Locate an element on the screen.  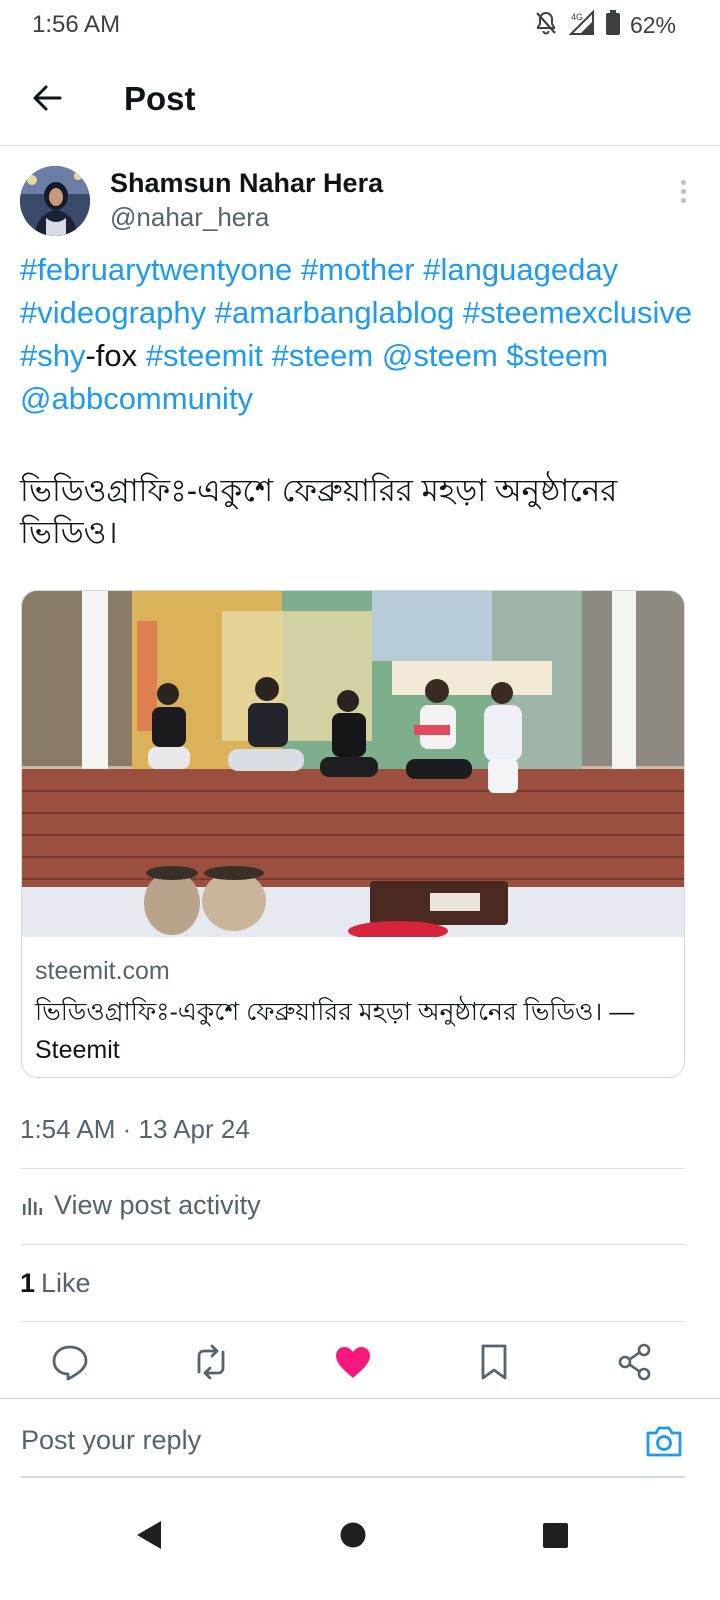
reply-button is located at coordinates (70, 1362).